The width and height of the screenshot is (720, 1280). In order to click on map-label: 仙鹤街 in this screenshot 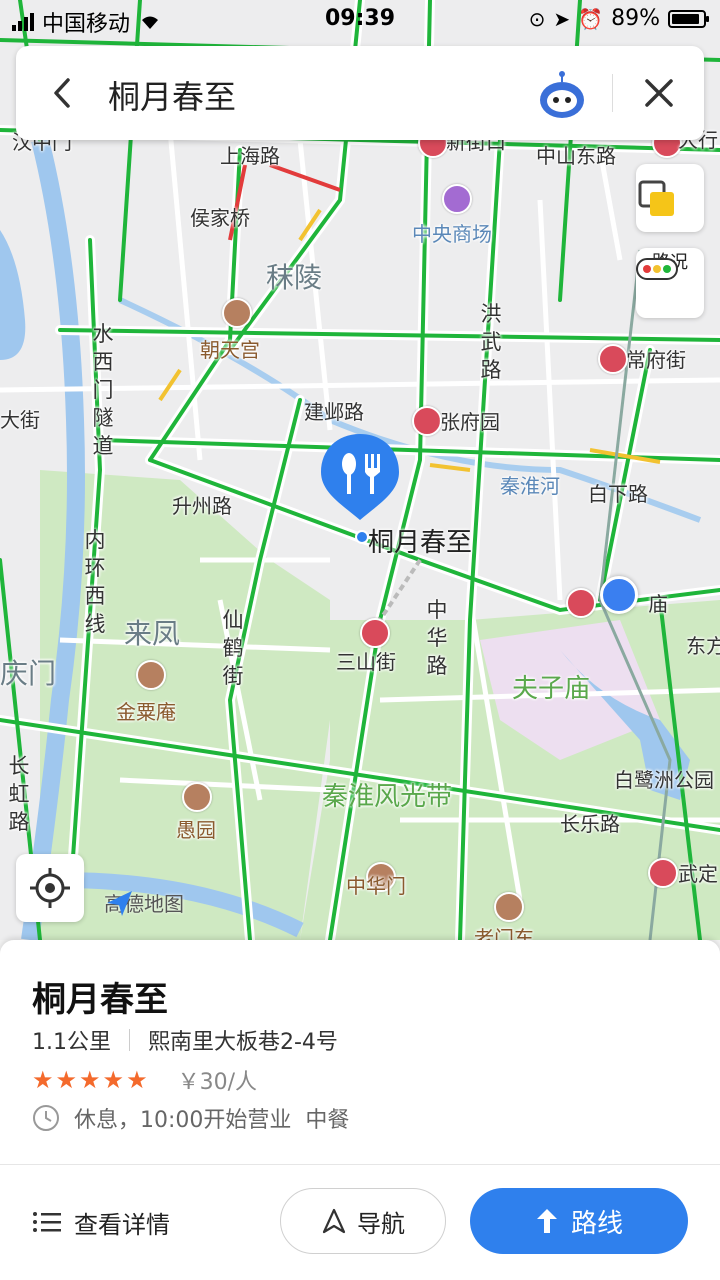, I will do `click(233, 648)`.